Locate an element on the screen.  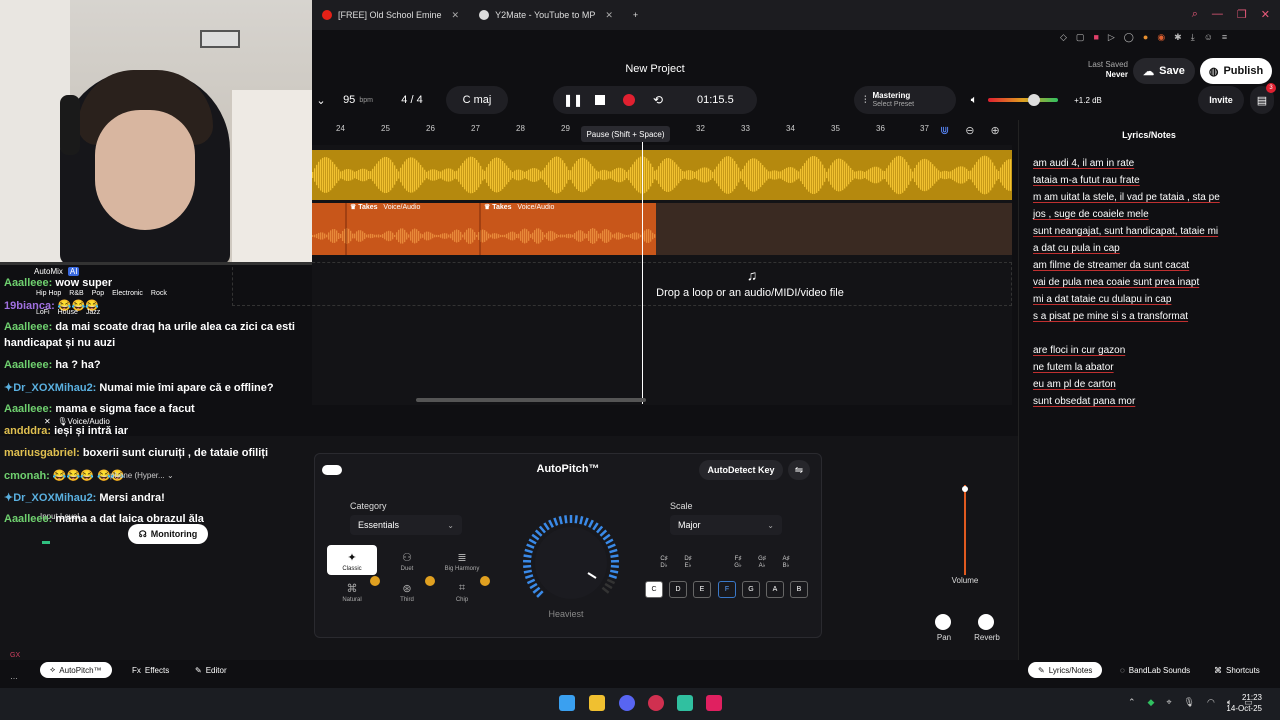
track-volume-handle is located at coordinates (965, 489).